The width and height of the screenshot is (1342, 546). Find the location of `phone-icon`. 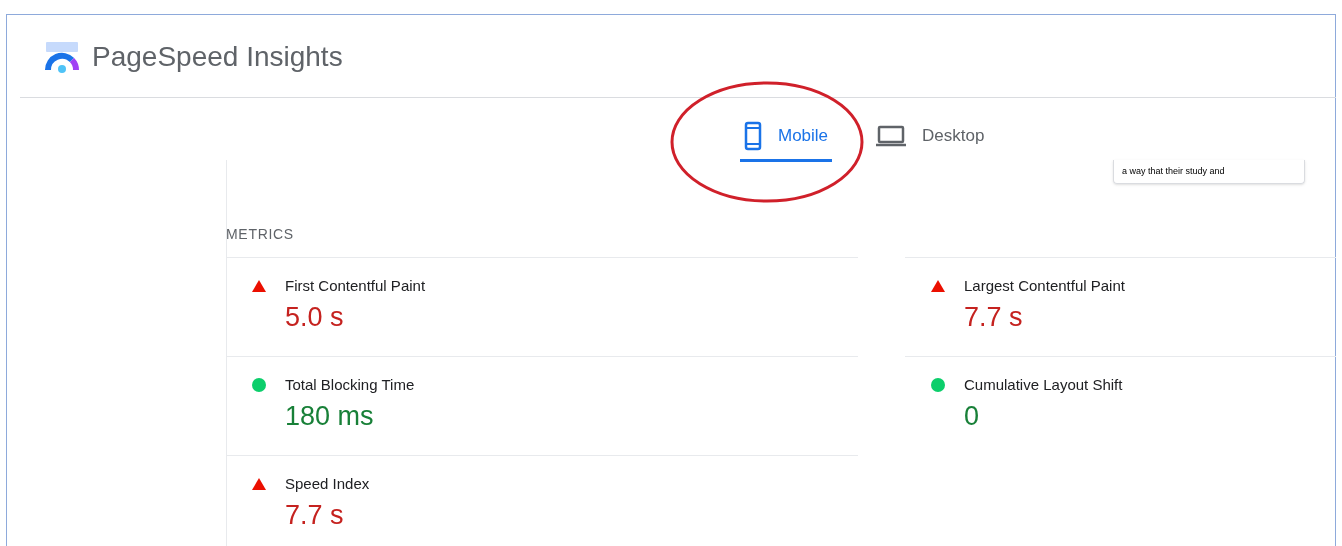

phone-icon is located at coordinates (753, 135).